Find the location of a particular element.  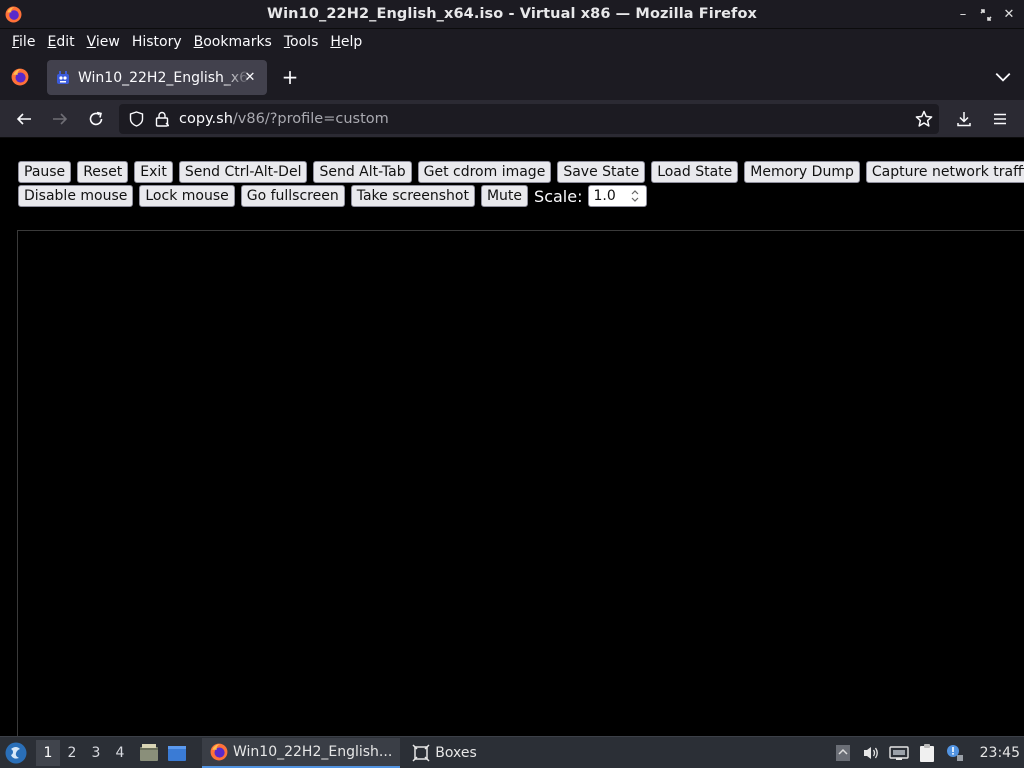

url-text: copy.sh/v86/?profile=custom is located at coordinates (284, 119).